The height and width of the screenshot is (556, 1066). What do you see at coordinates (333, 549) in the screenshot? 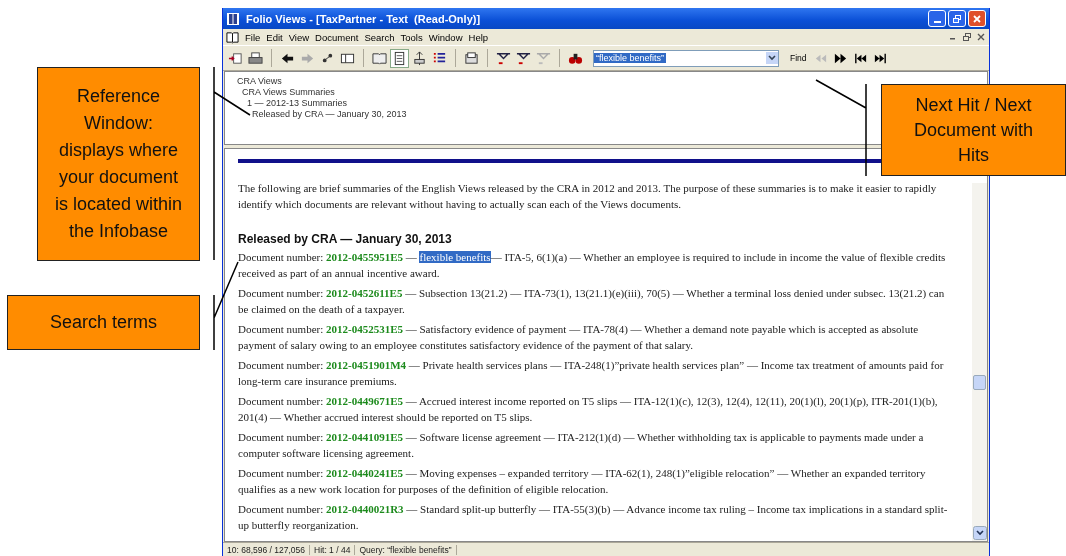
I see `status-text: Hit: 1 / 44` at bounding box center [333, 549].